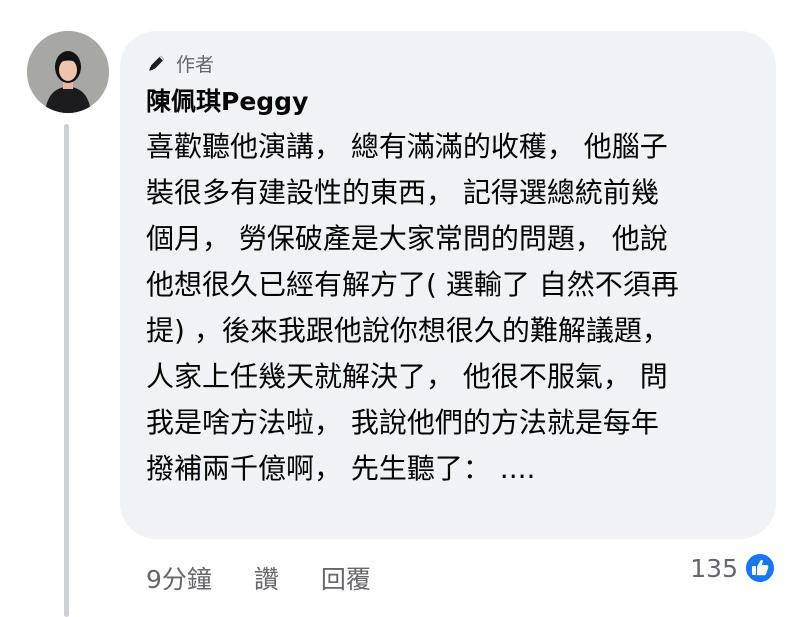  Describe the element at coordinates (157, 63) in the screenshot. I see `pencil-icon` at that location.